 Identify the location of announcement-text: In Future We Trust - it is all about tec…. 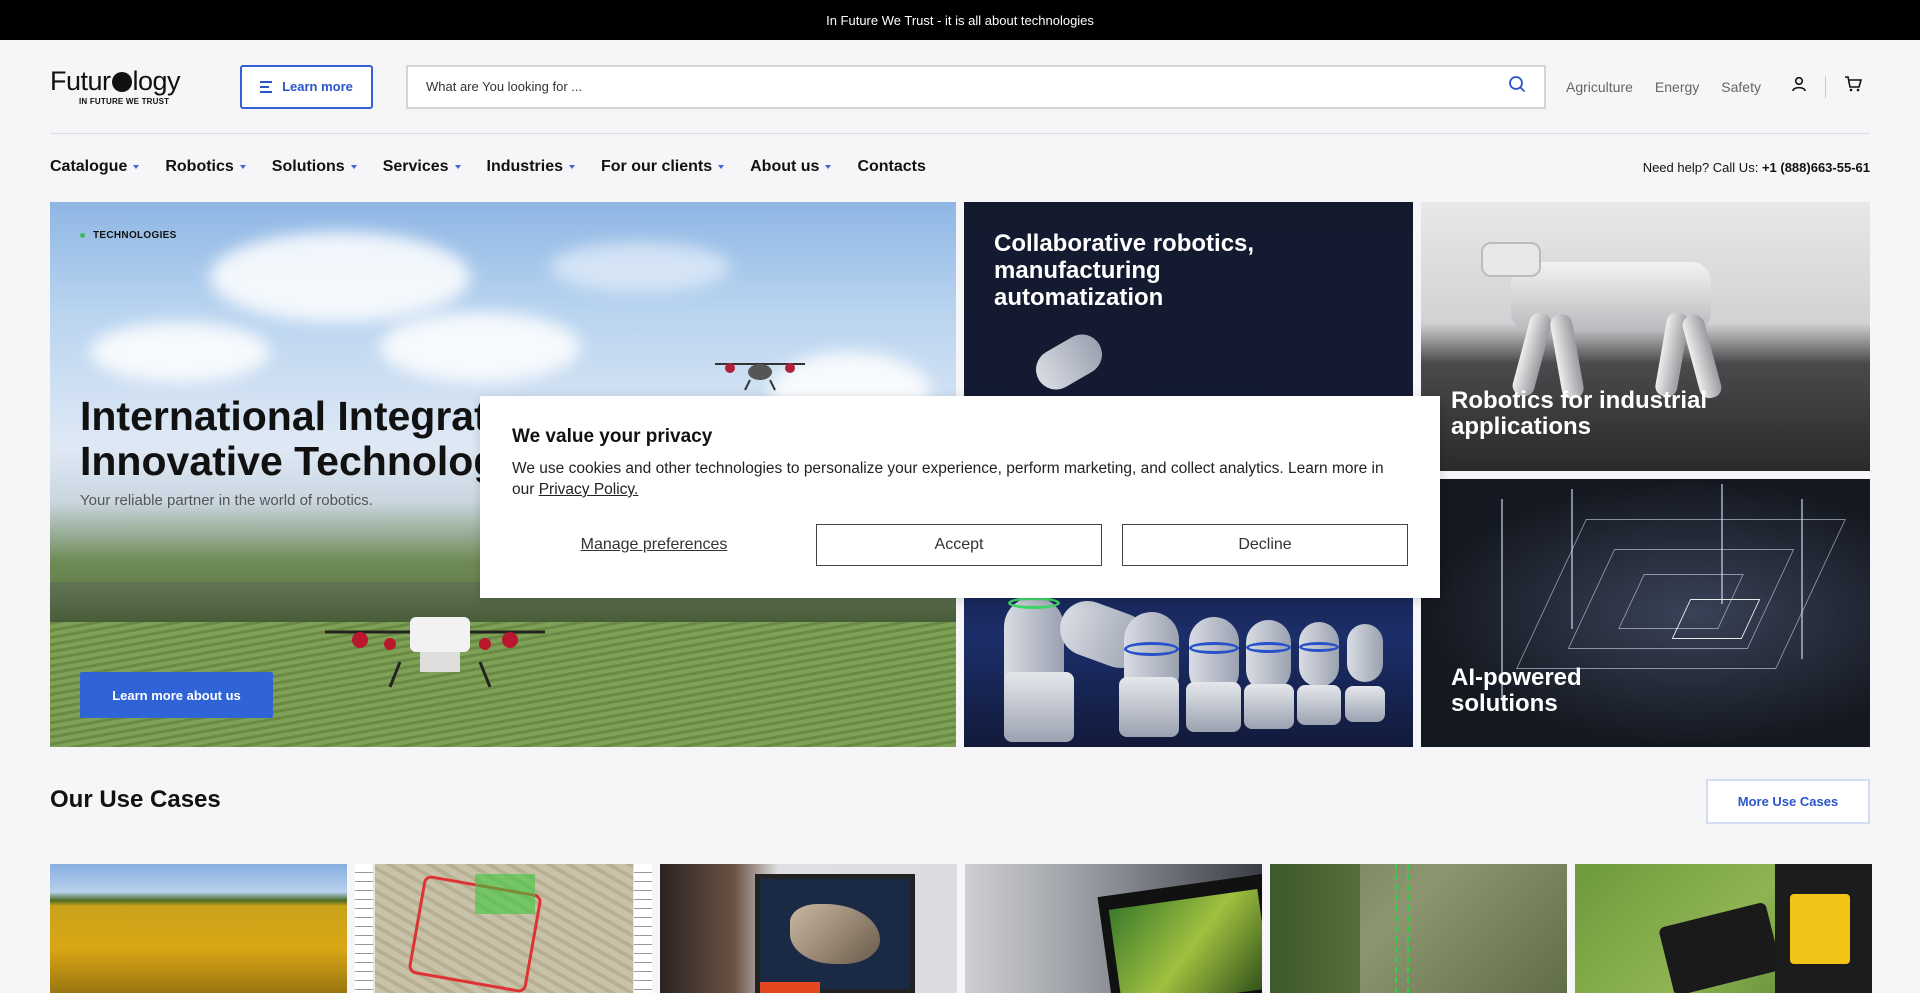
(960, 20).